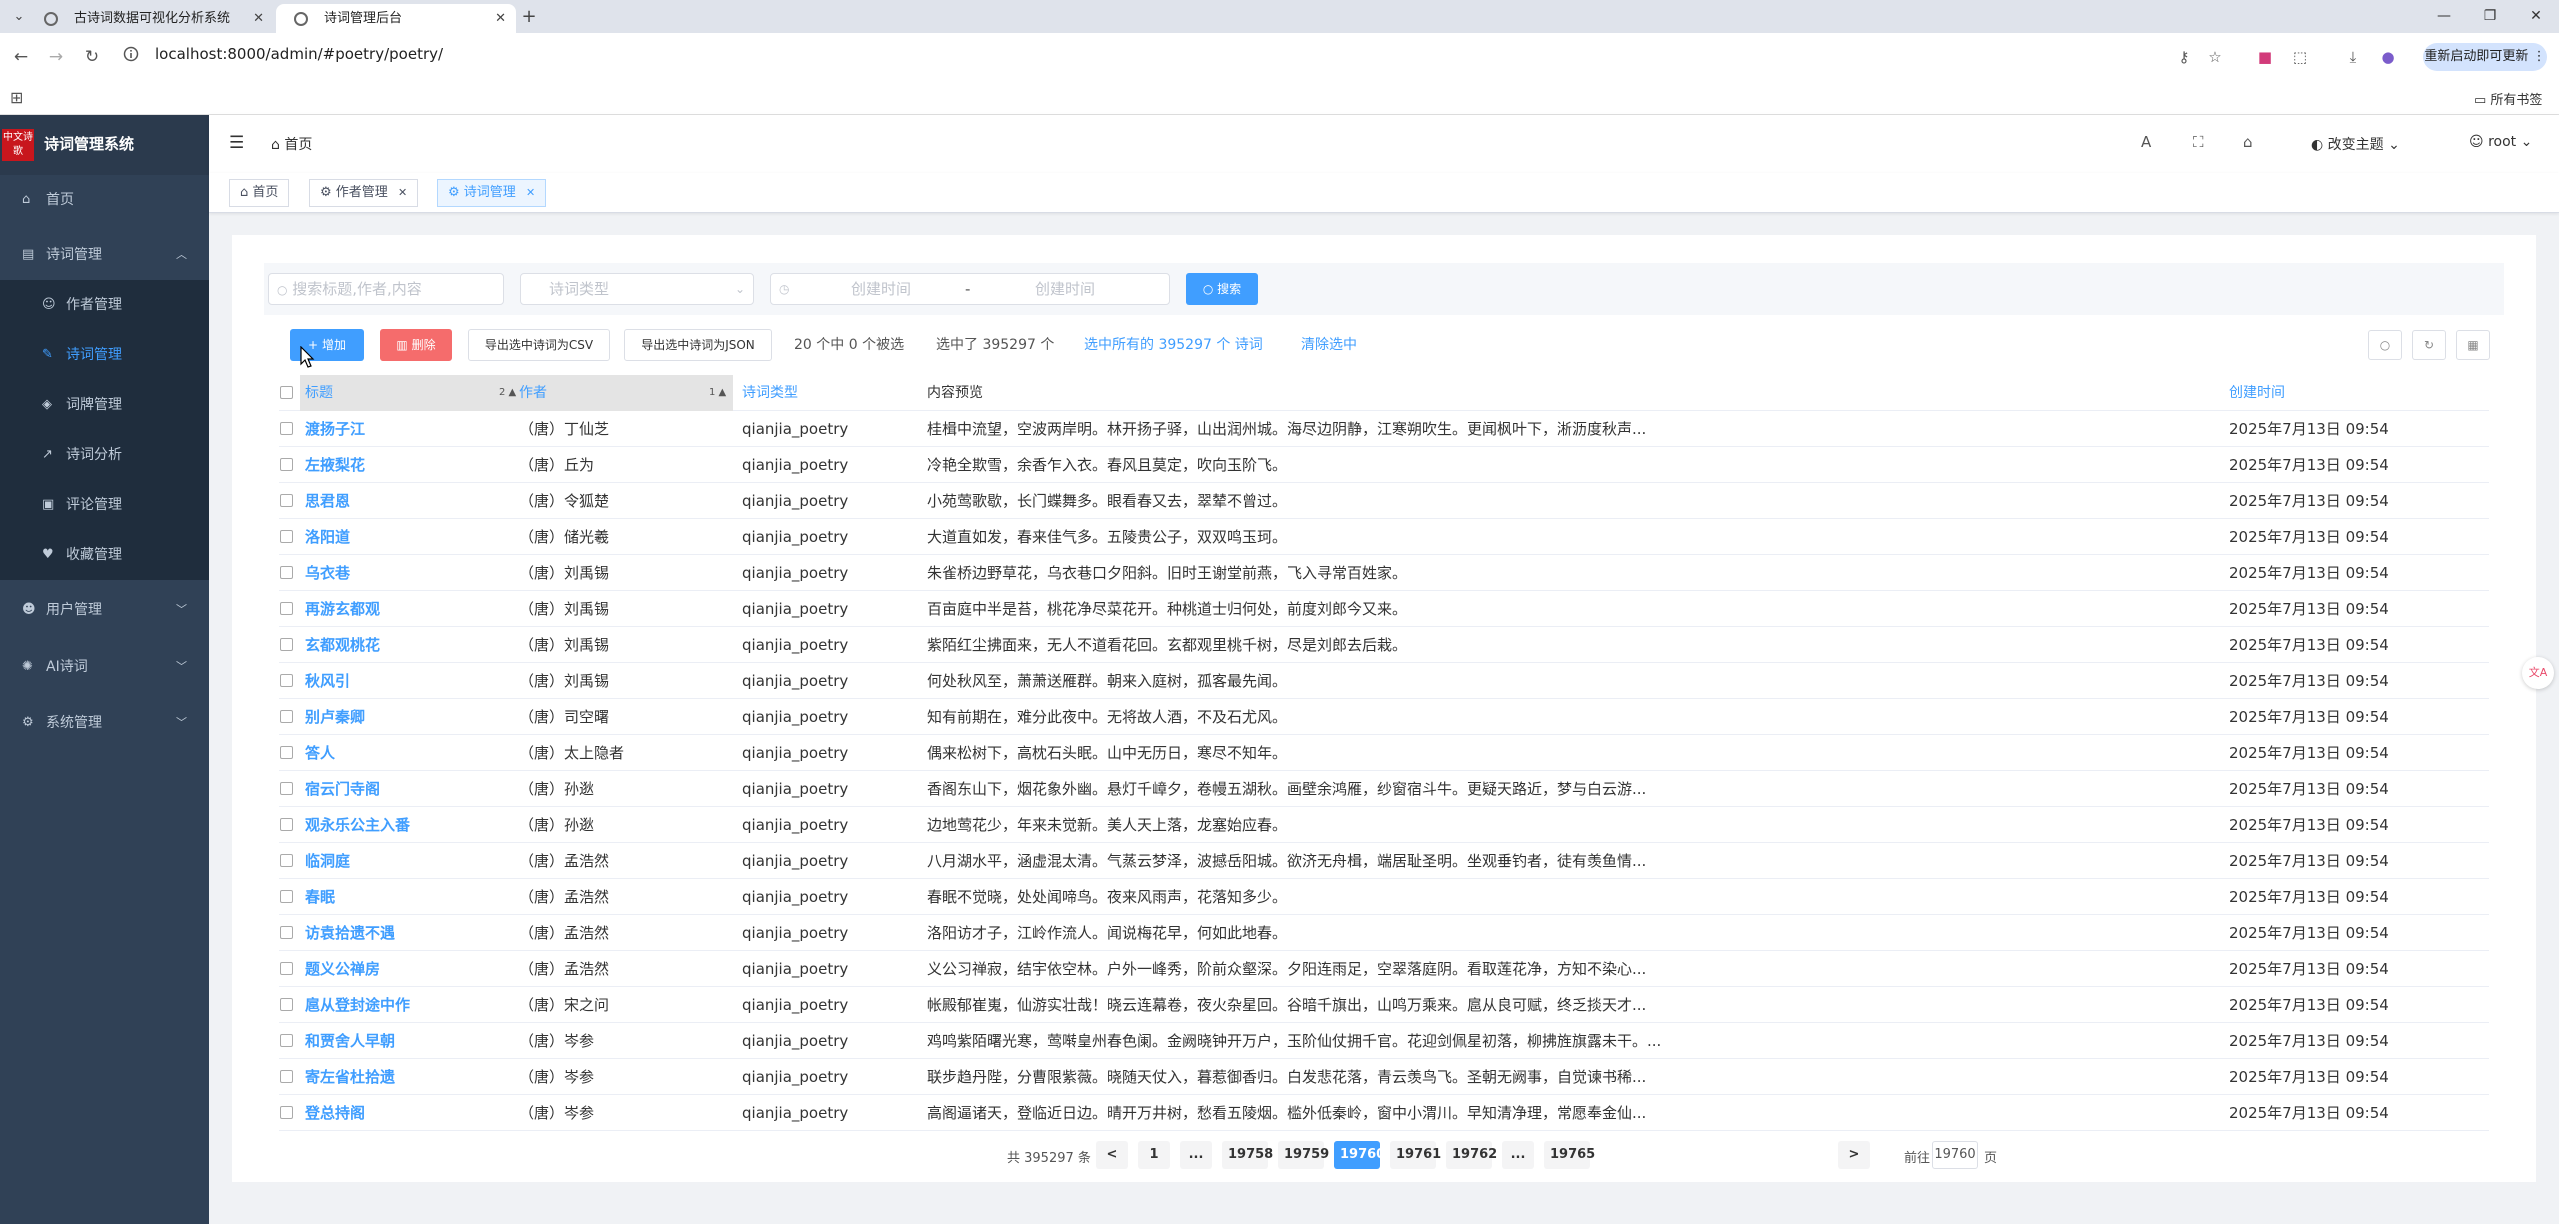  What do you see at coordinates (405, 717) in the screenshot?
I see `cell-title: 别卢秦卿` at bounding box center [405, 717].